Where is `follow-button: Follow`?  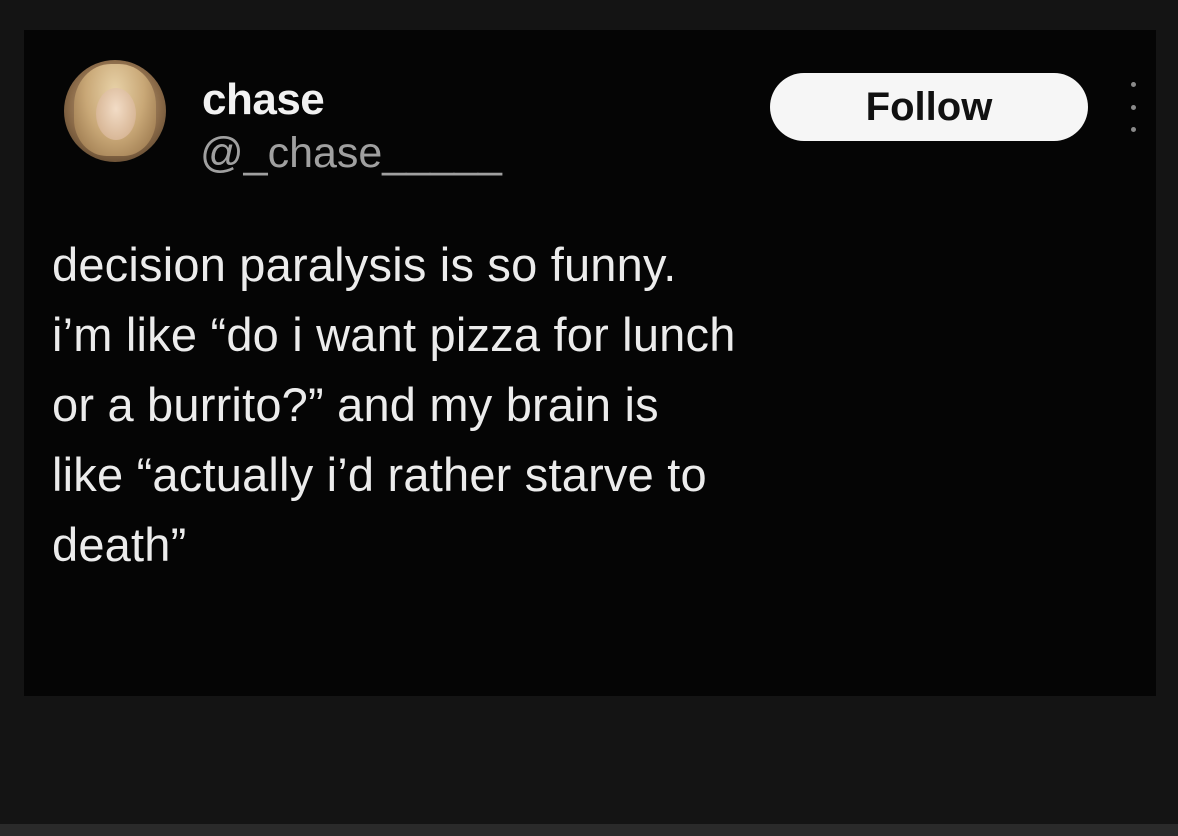
follow-button: Follow is located at coordinates (929, 107).